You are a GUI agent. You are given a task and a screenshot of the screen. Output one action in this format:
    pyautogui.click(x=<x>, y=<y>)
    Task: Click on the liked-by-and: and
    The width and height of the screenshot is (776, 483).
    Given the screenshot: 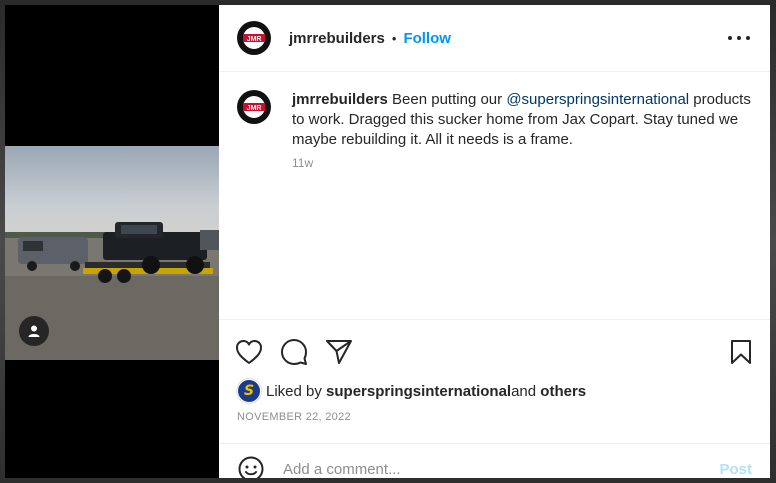 What is the action you would take?
    pyautogui.click(x=524, y=391)
    